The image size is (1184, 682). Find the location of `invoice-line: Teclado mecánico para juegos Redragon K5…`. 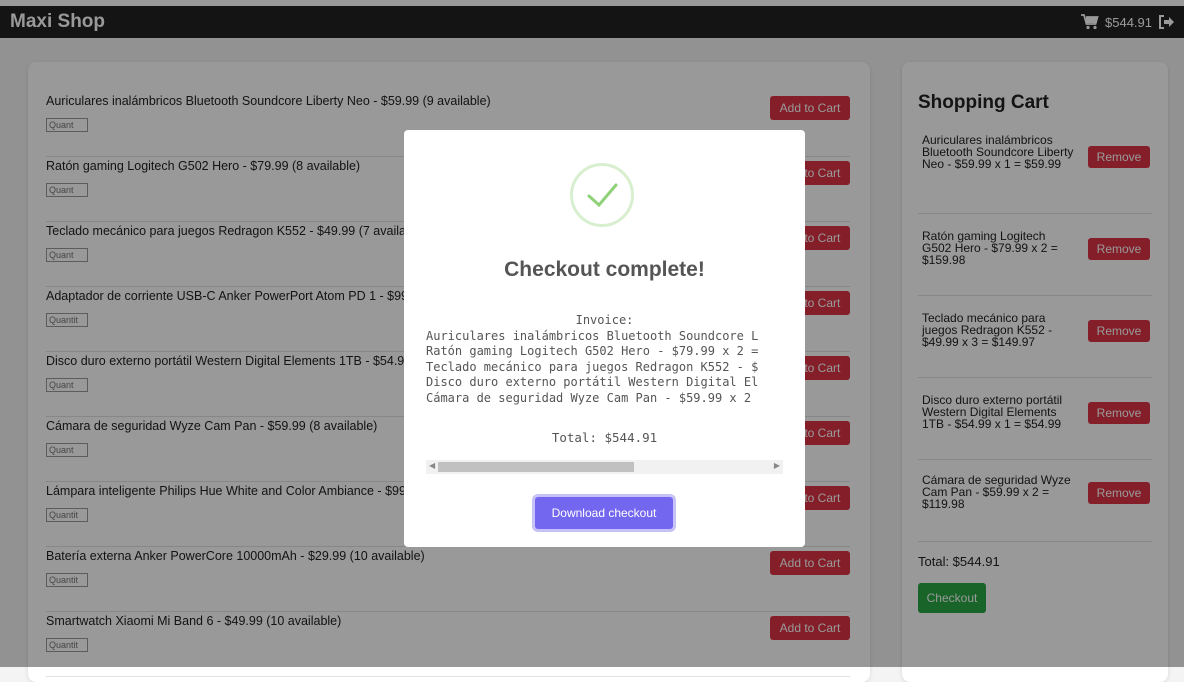

invoice-line: Teclado mecánico para juegos Redragon K5… is located at coordinates (592, 366).